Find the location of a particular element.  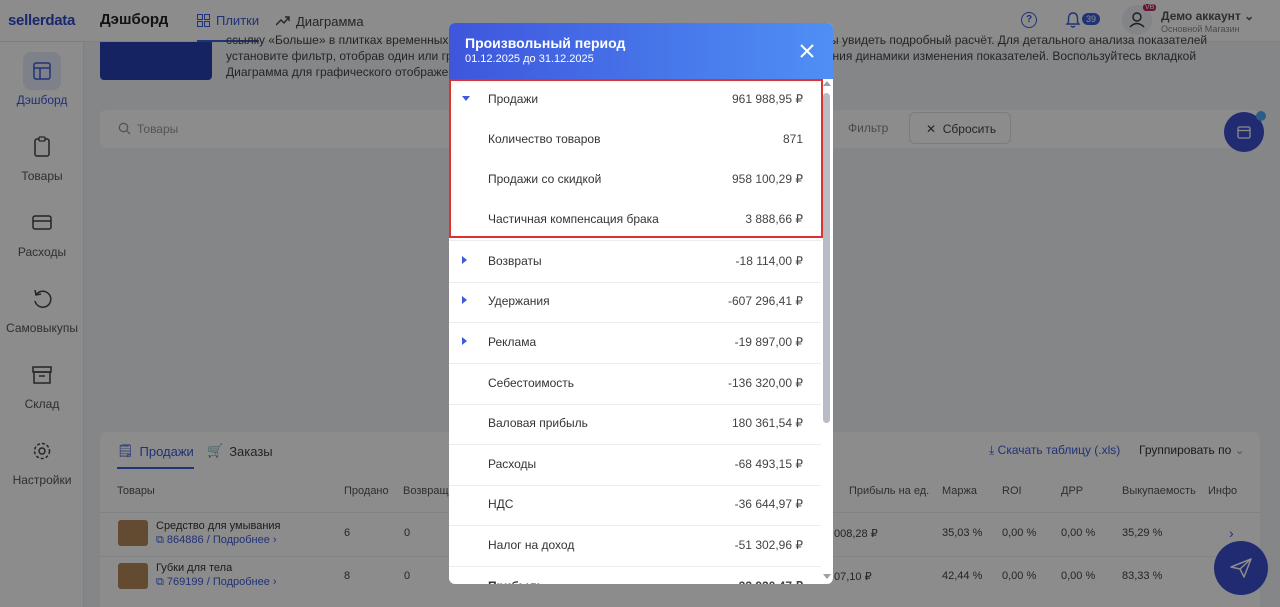

metric-row: Реклама -19 897,00 ₽ is located at coordinates (635, 342).